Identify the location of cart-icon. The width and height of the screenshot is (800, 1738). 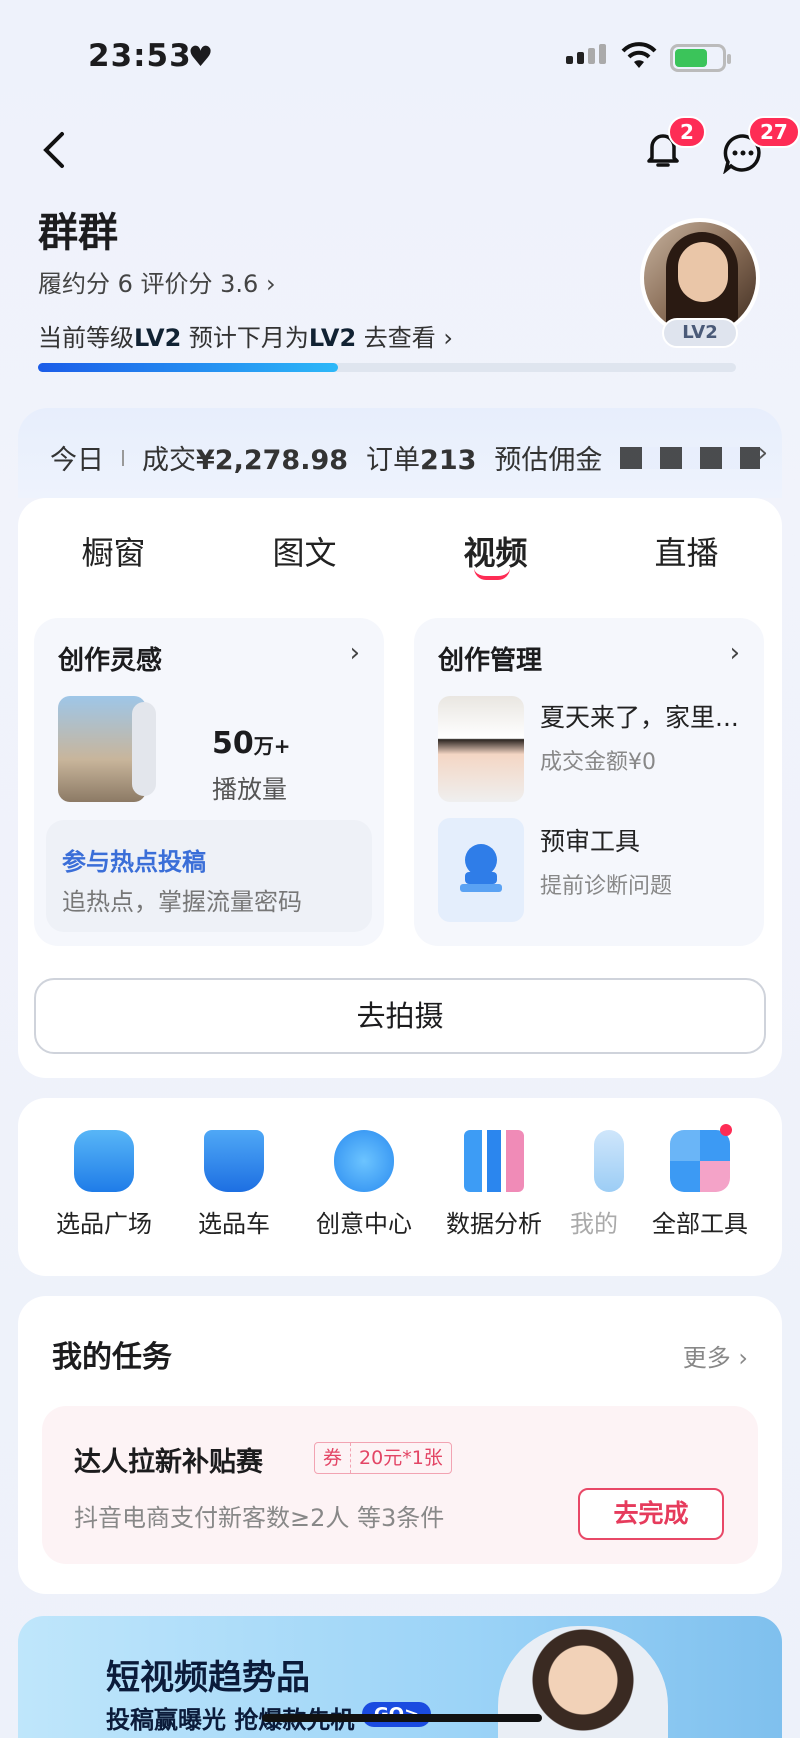
(234, 1161).